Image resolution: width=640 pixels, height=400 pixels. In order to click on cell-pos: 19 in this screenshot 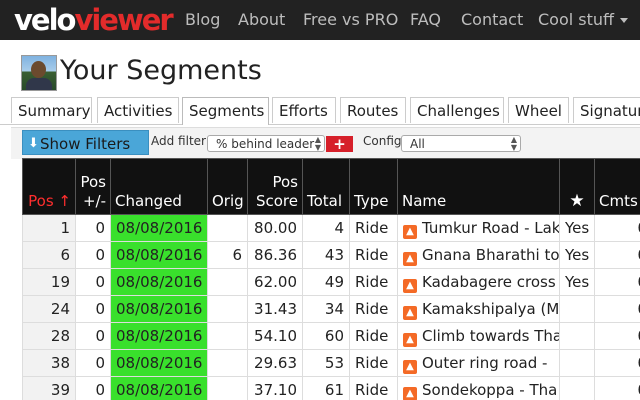, I will do `click(49, 282)`.